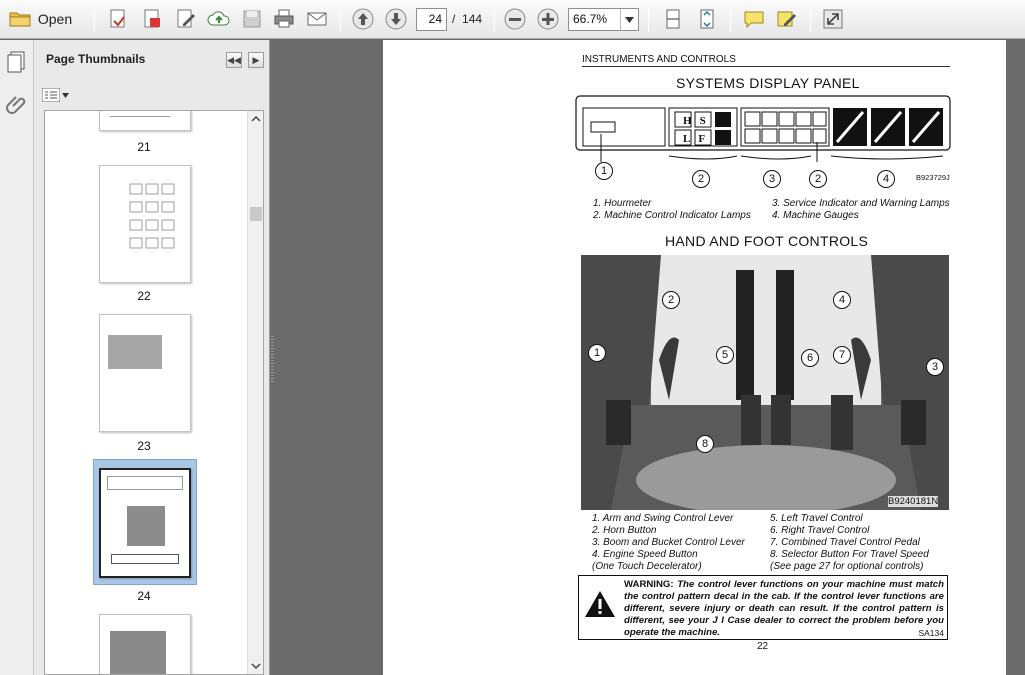 The height and width of the screenshot is (675, 1025). I want to click on chevron-up-icon, so click(256, 118).